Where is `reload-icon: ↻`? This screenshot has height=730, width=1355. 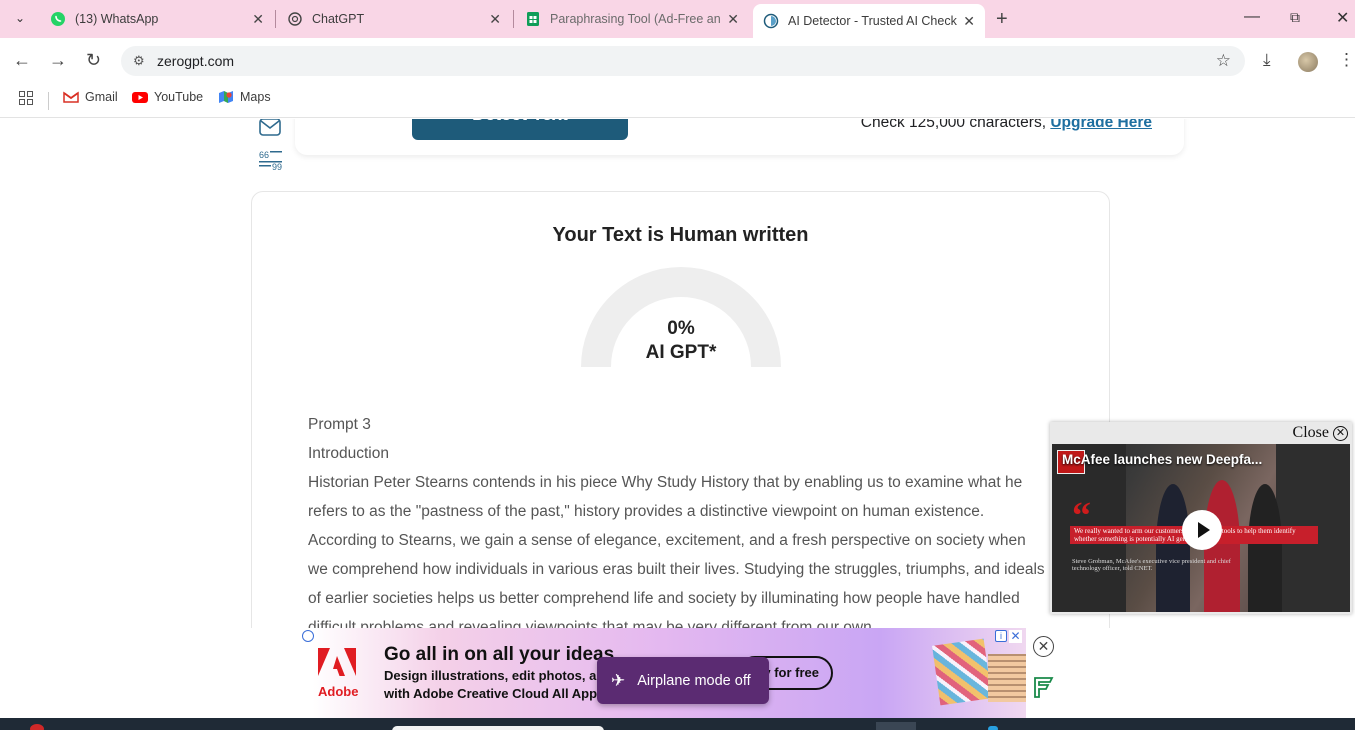
reload-icon: ↻ is located at coordinates (93, 60).